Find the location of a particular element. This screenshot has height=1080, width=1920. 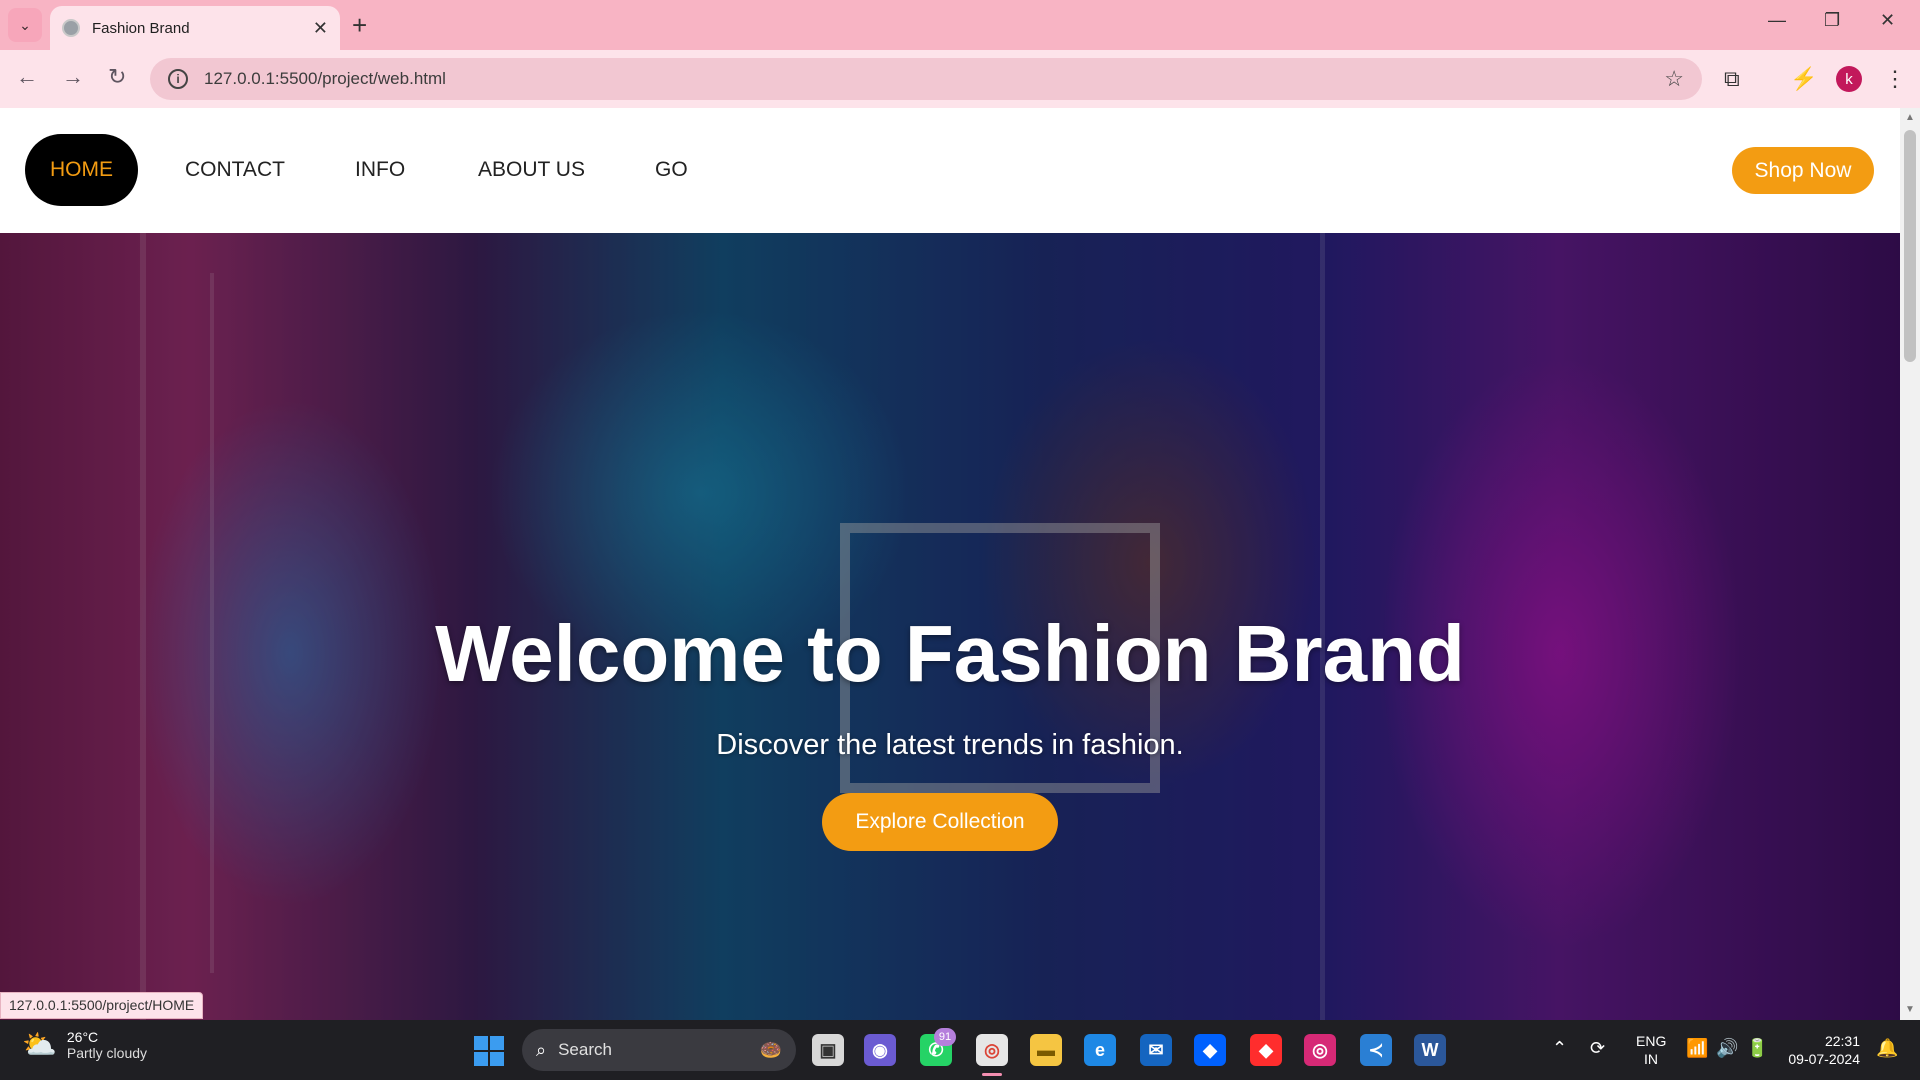

browser-tab: Fashion Brand ✕ is located at coordinates (195, 28).